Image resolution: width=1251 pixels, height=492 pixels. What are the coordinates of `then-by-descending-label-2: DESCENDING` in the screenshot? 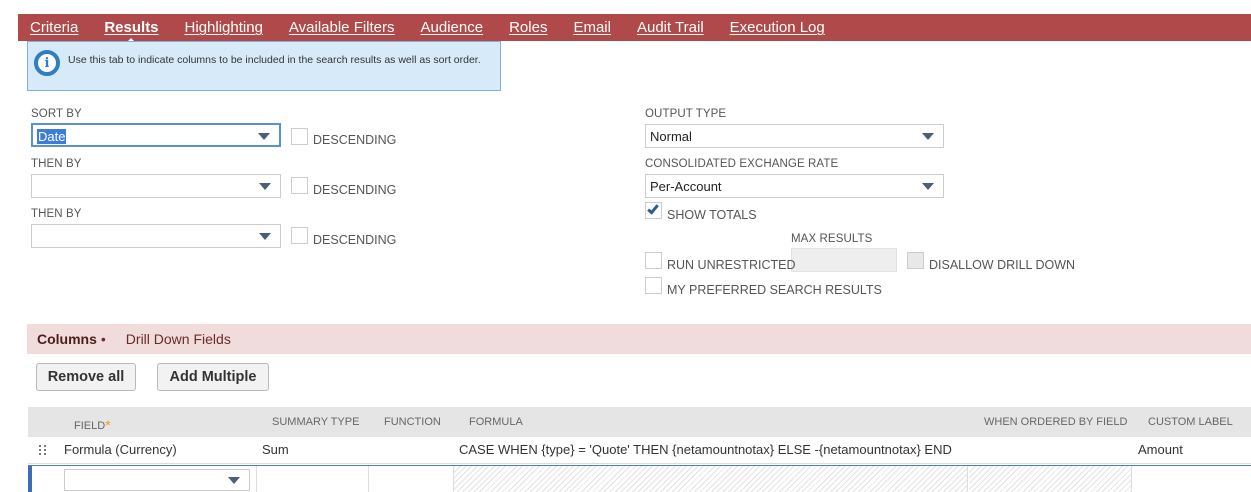 It's located at (355, 240).